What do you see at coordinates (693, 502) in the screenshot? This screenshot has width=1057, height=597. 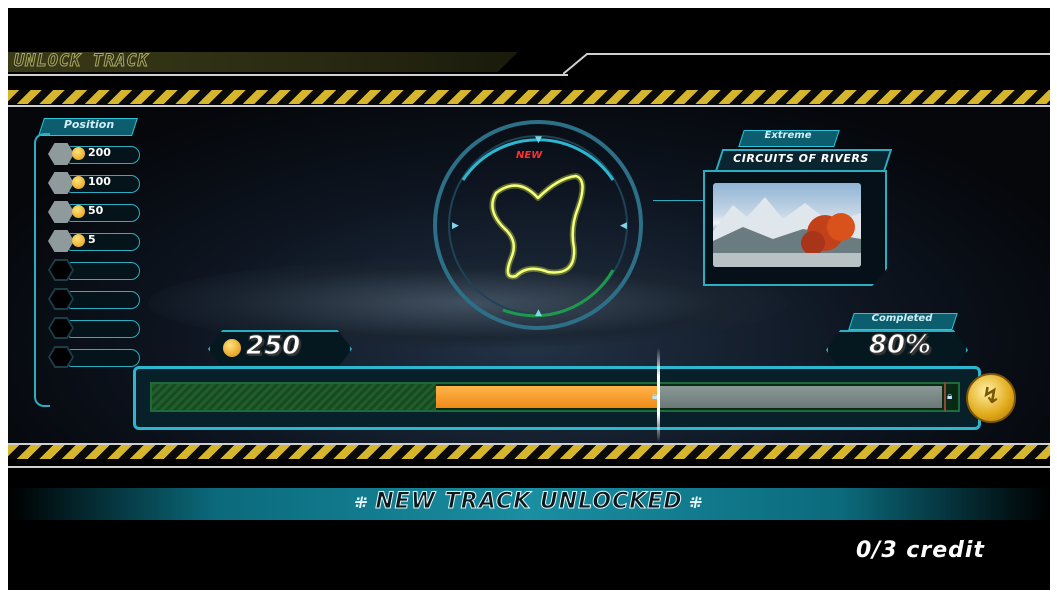 I see `message-deco-right-icon: ⁜` at bounding box center [693, 502].